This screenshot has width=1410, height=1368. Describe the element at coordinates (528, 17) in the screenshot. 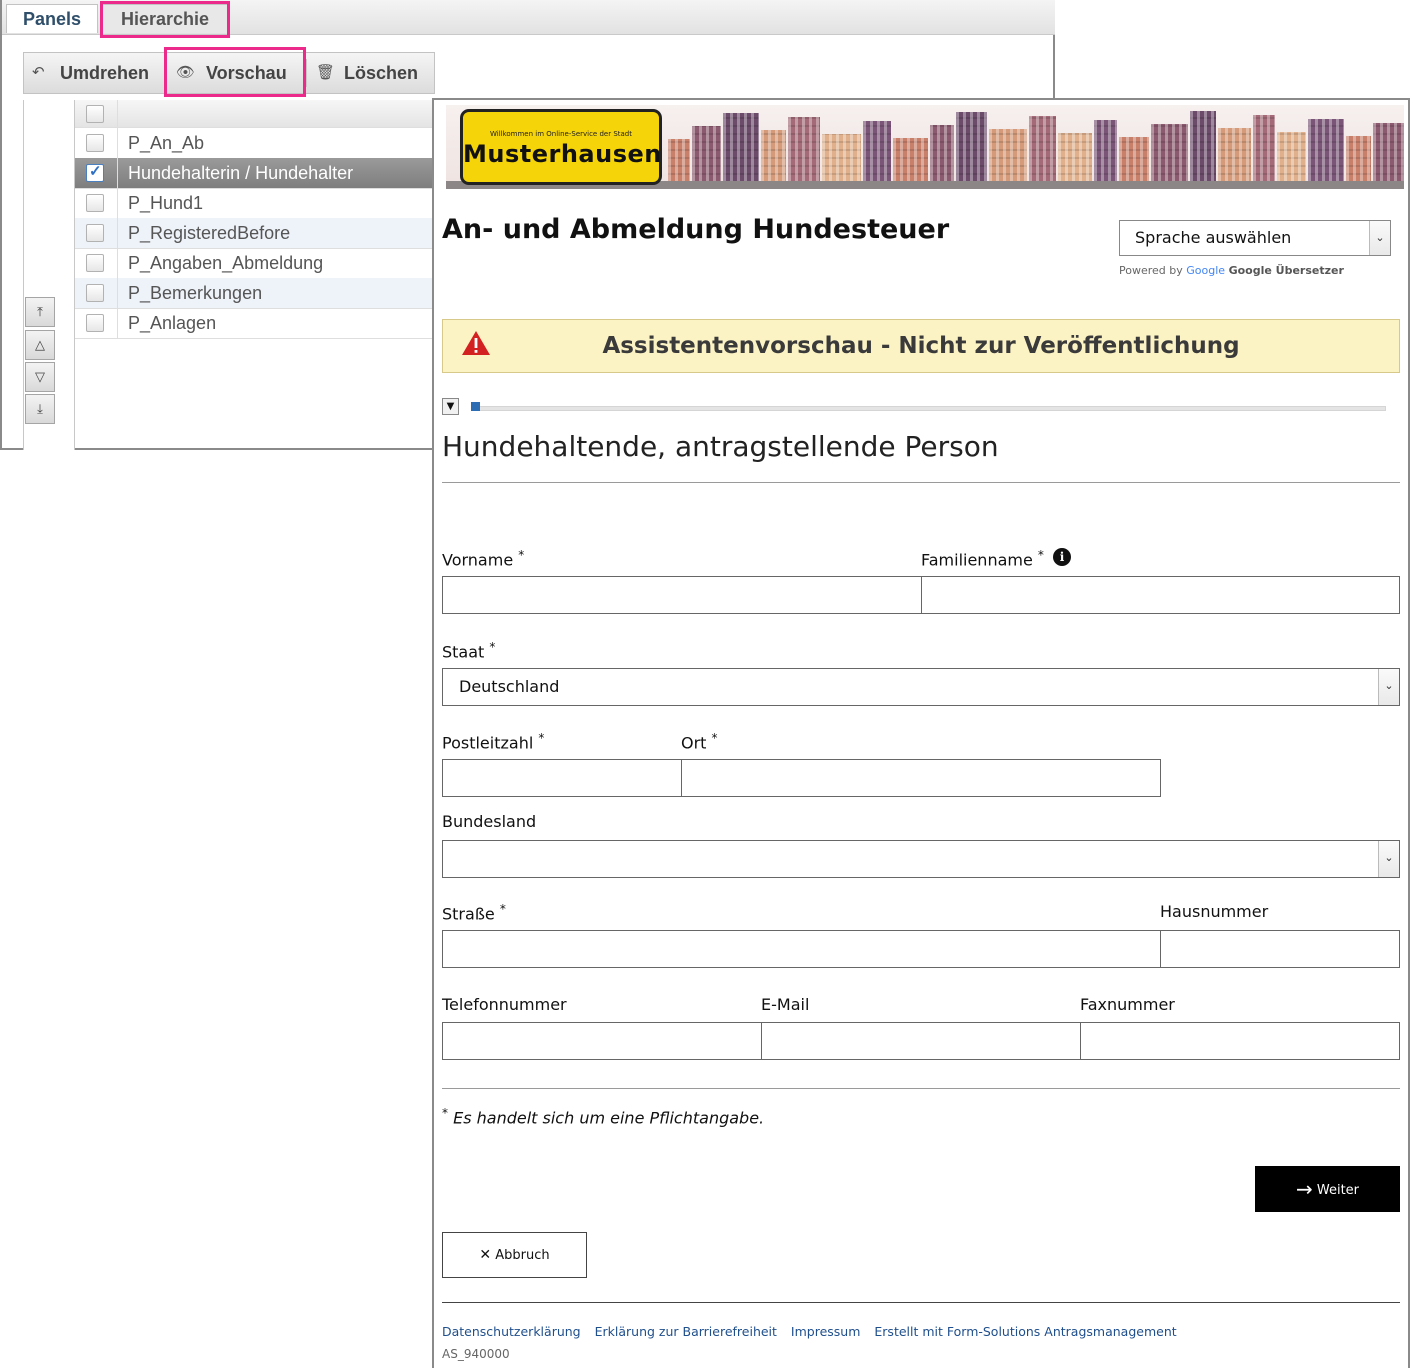

I see `editor-tabbar: Panels Hierarchie` at that location.